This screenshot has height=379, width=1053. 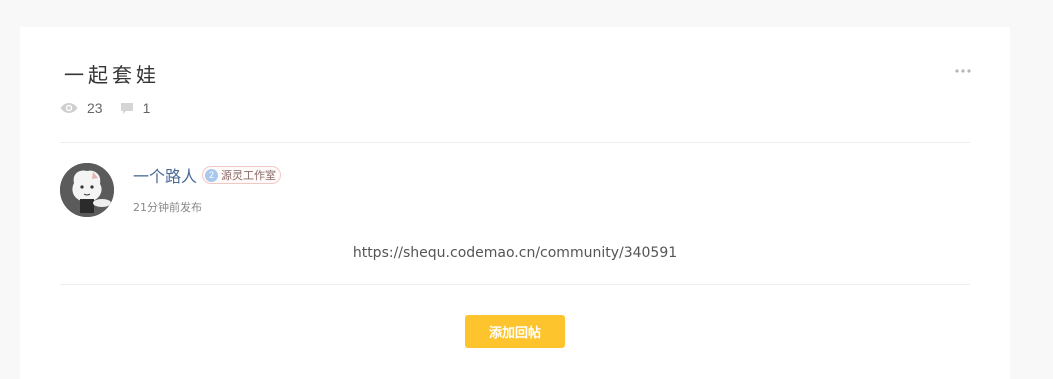 I want to click on view-count: 23, so click(x=81, y=108).